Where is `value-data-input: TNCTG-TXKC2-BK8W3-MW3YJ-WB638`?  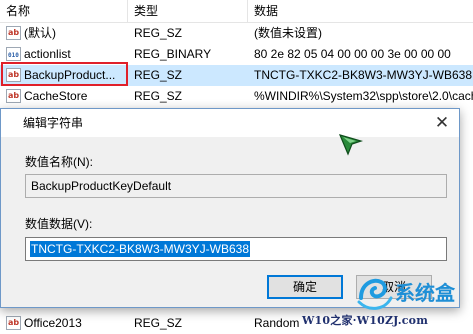 value-data-input: TNCTG-TXKC2-BK8W3-MW3YJ-WB638 is located at coordinates (236, 249).